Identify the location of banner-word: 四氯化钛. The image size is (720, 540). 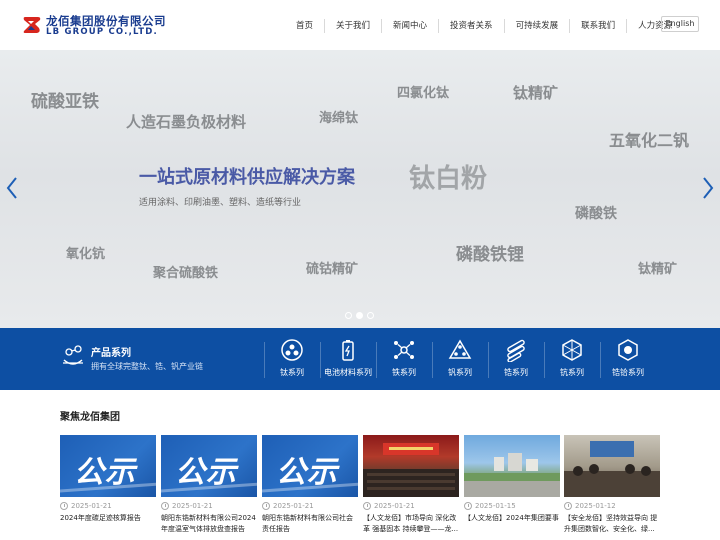
(423, 93).